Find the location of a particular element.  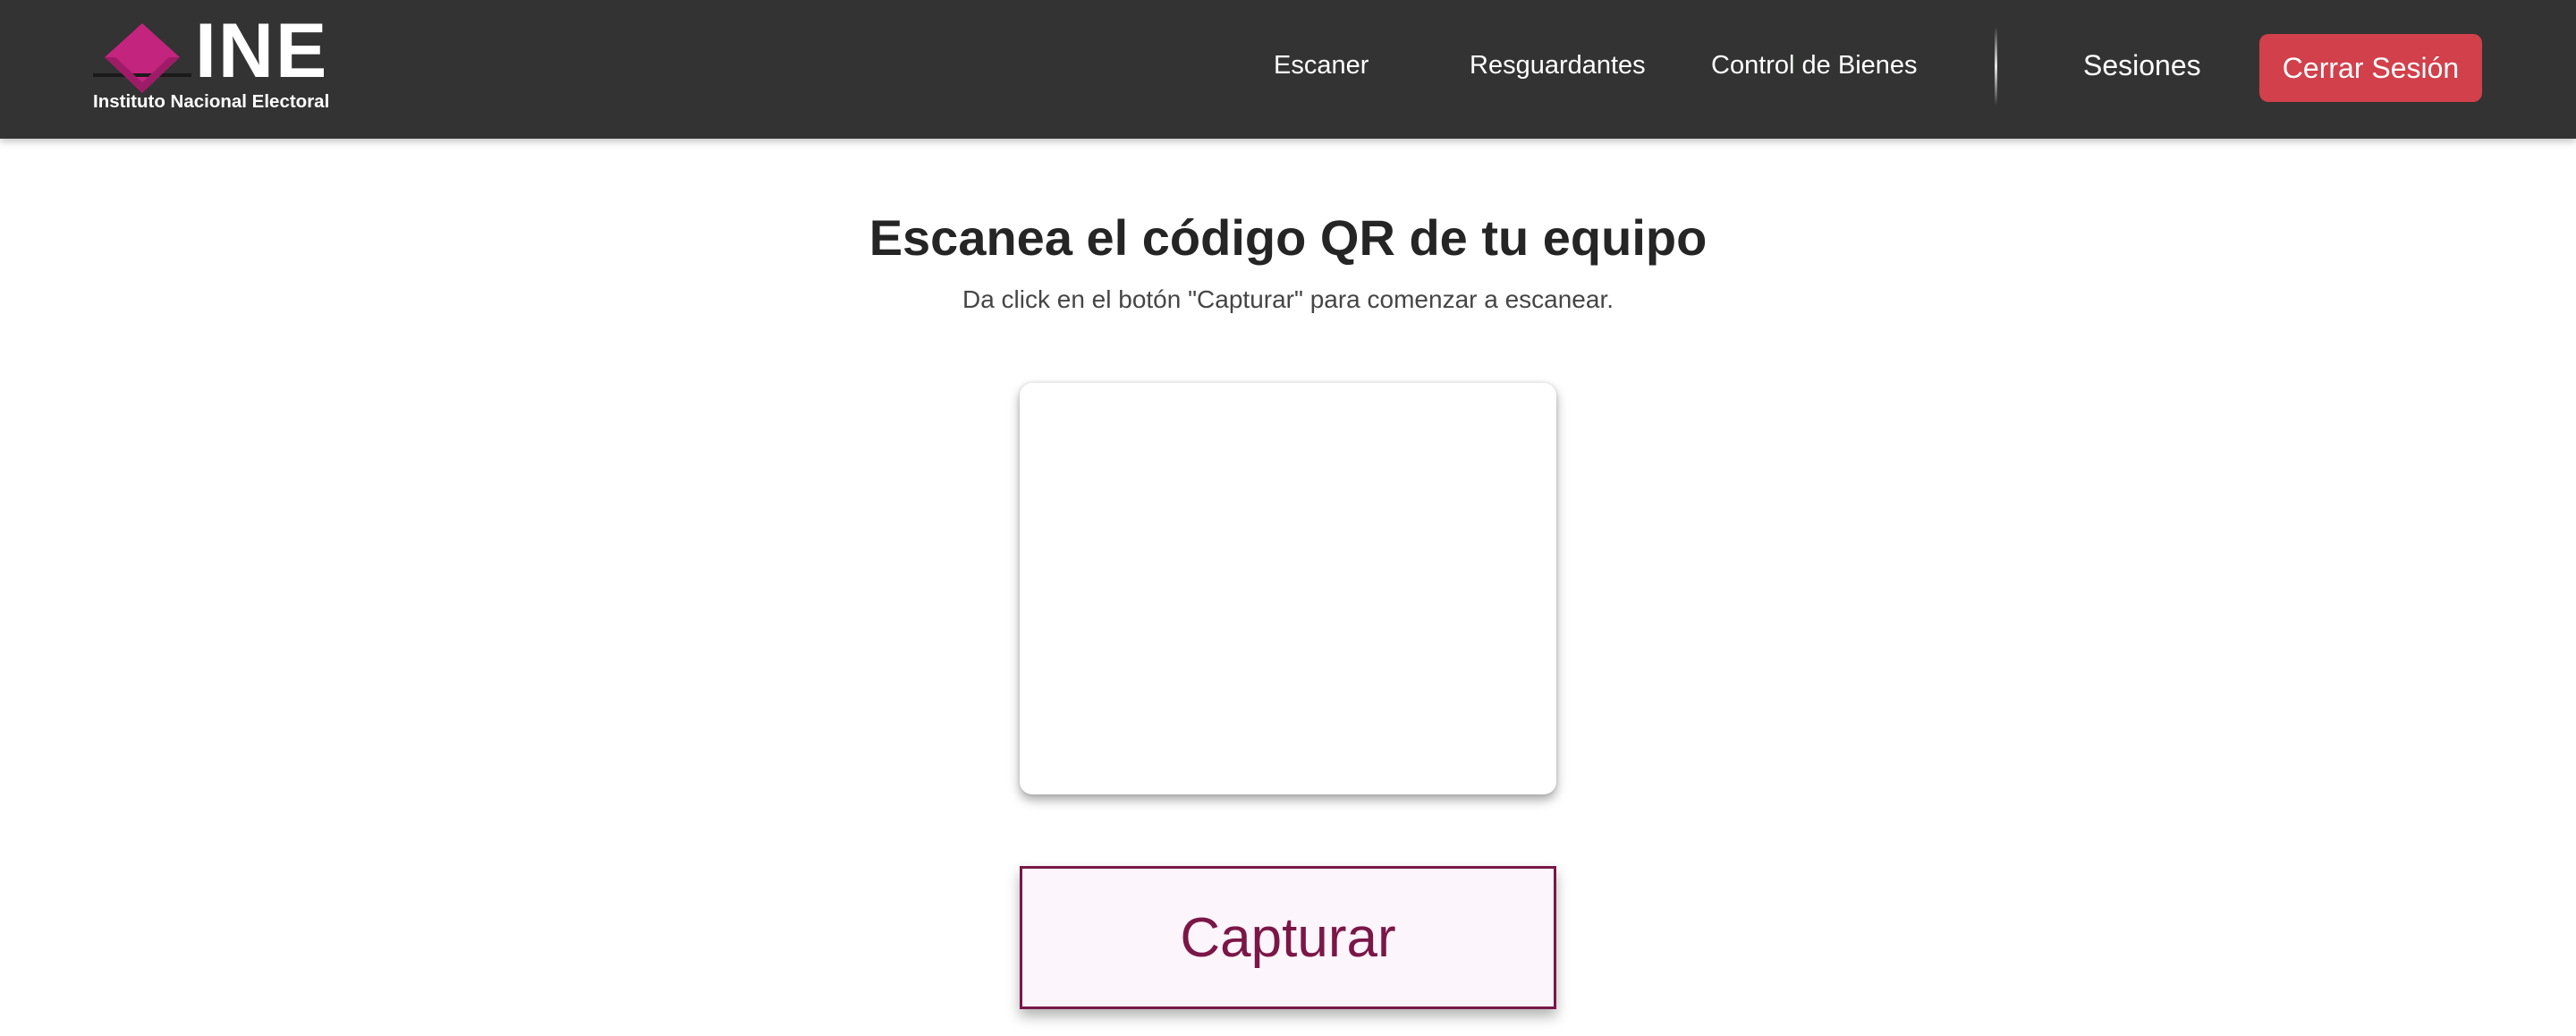

nav-link-control-de-bienes: Control de Bienes is located at coordinates (1814, 65).